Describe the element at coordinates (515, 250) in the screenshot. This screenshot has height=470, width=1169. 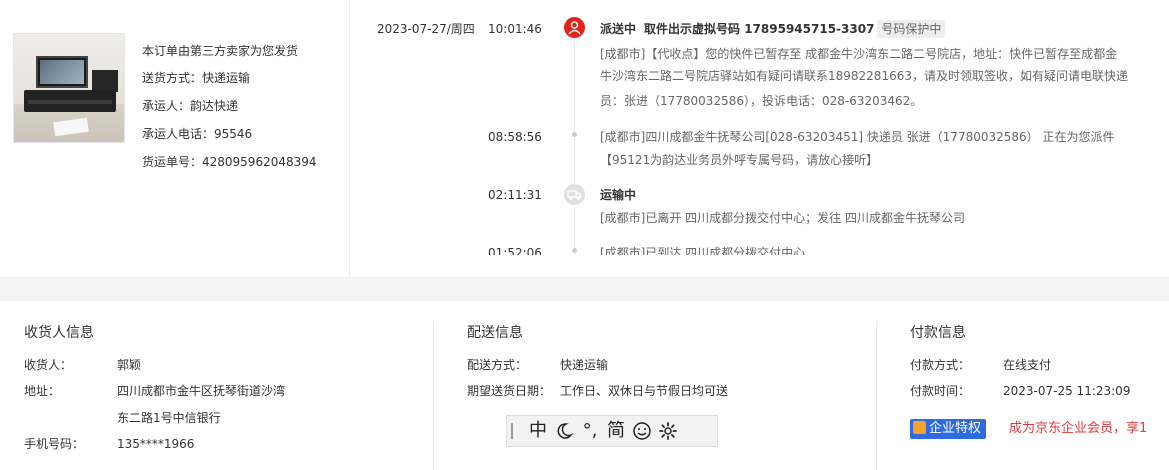
I see `event-time: 01:52:06` at that location.